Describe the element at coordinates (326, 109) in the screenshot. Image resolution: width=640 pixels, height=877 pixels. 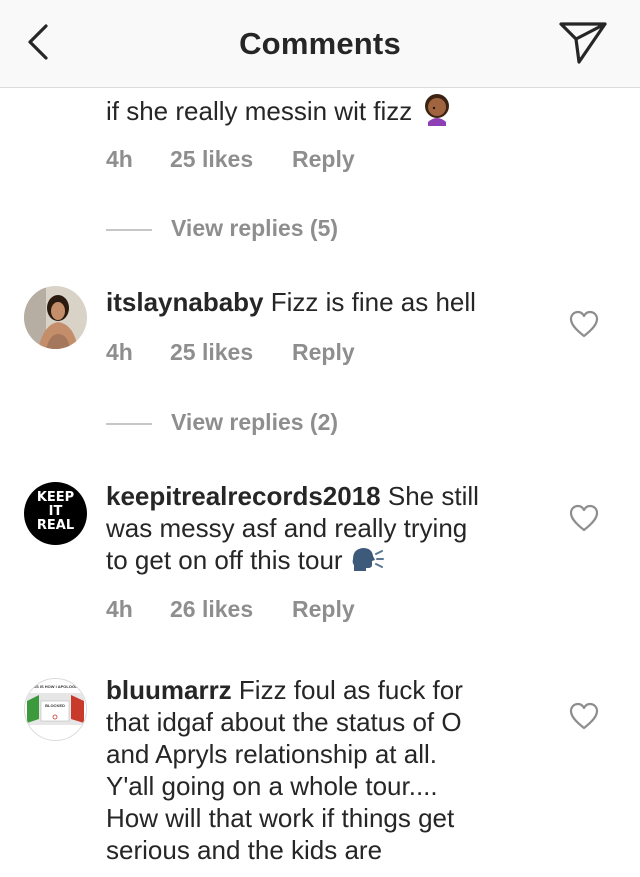
I see `comment-text: if she really messin wit fizz` at that location.